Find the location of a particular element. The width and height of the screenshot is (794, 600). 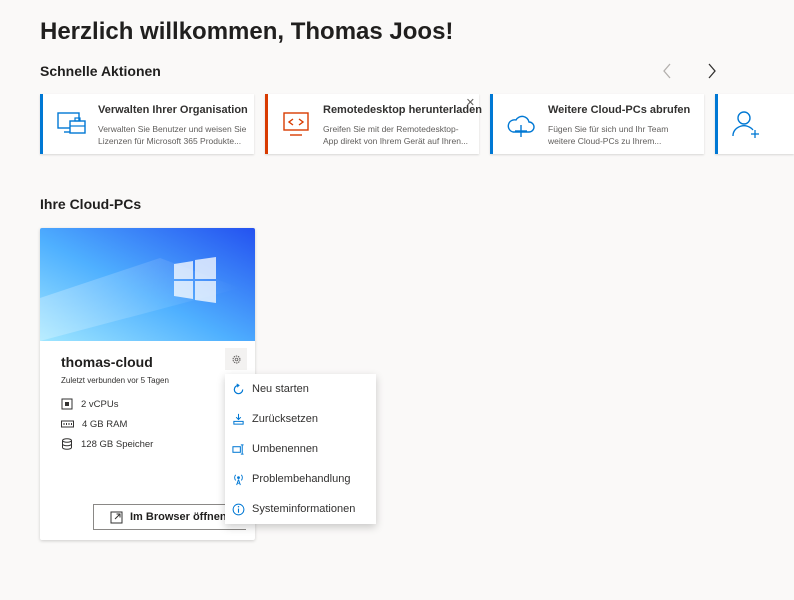

cloud-pcs-title: Ihre Cloud-PCs is located at coordinates (91, 204).